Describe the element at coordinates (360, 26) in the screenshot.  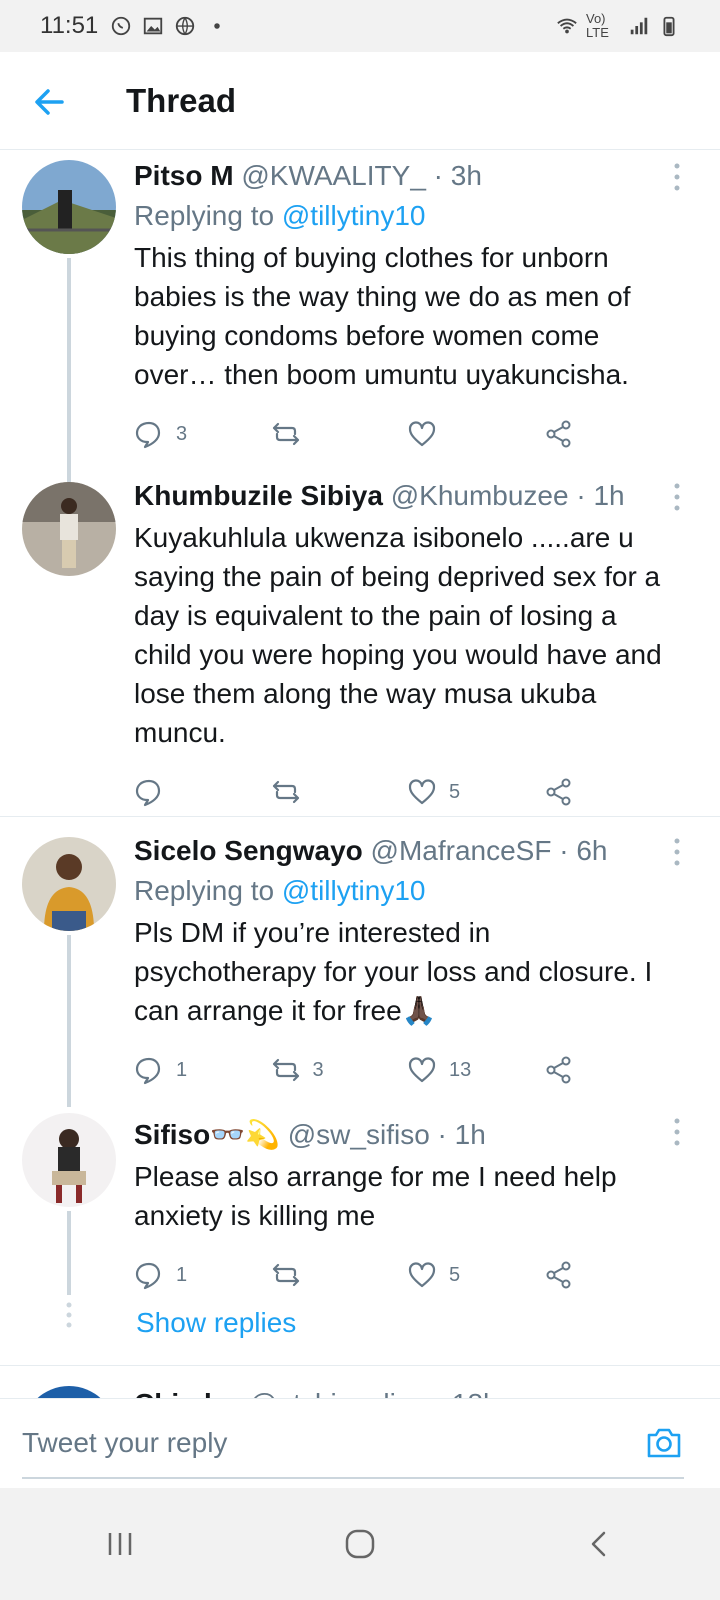
I see `status-bar: 11:51 Vo) LTE` at that location.